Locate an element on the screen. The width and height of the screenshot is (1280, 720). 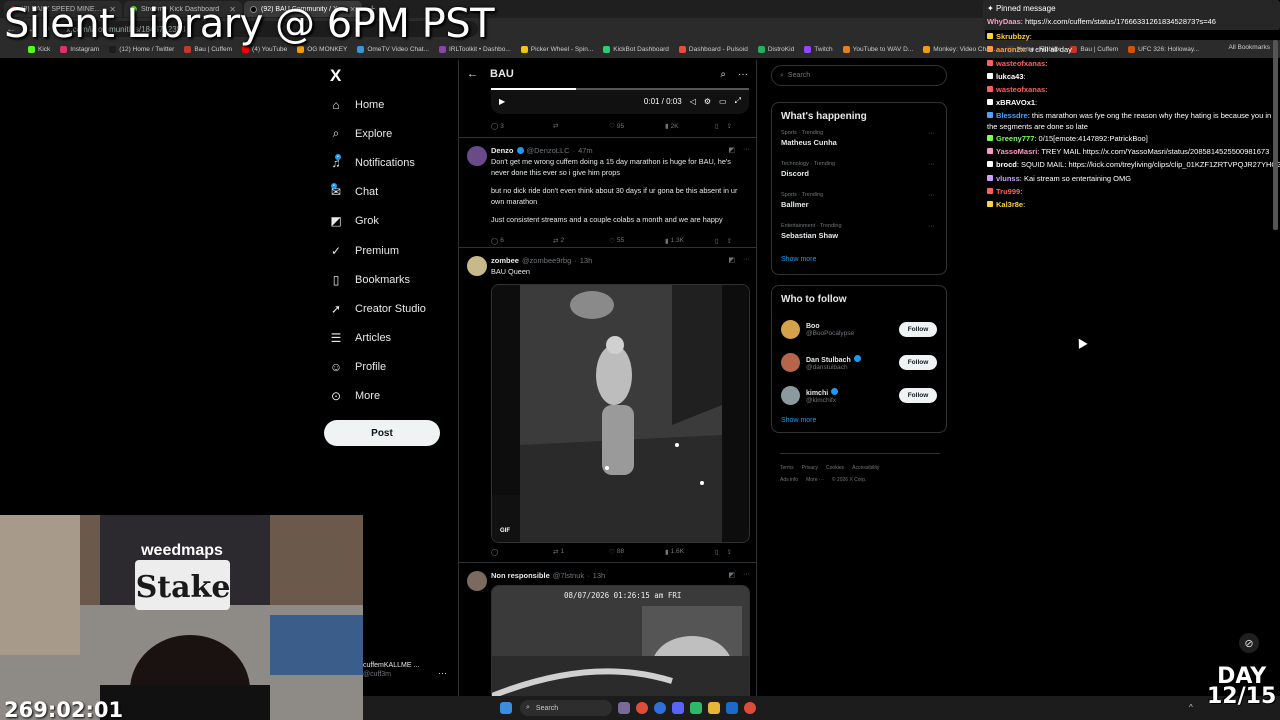
like-button: ♡ 88 is located at coordinates (637, 552).